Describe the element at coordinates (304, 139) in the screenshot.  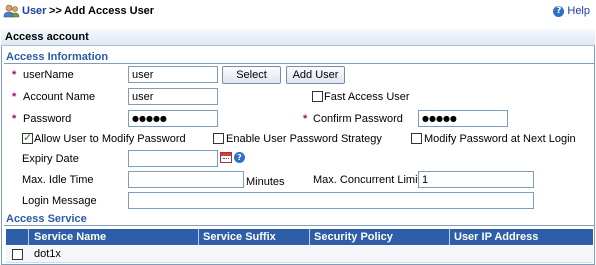
I see `enable-password-strategy-label: Enable User Password Strategy` at that location.